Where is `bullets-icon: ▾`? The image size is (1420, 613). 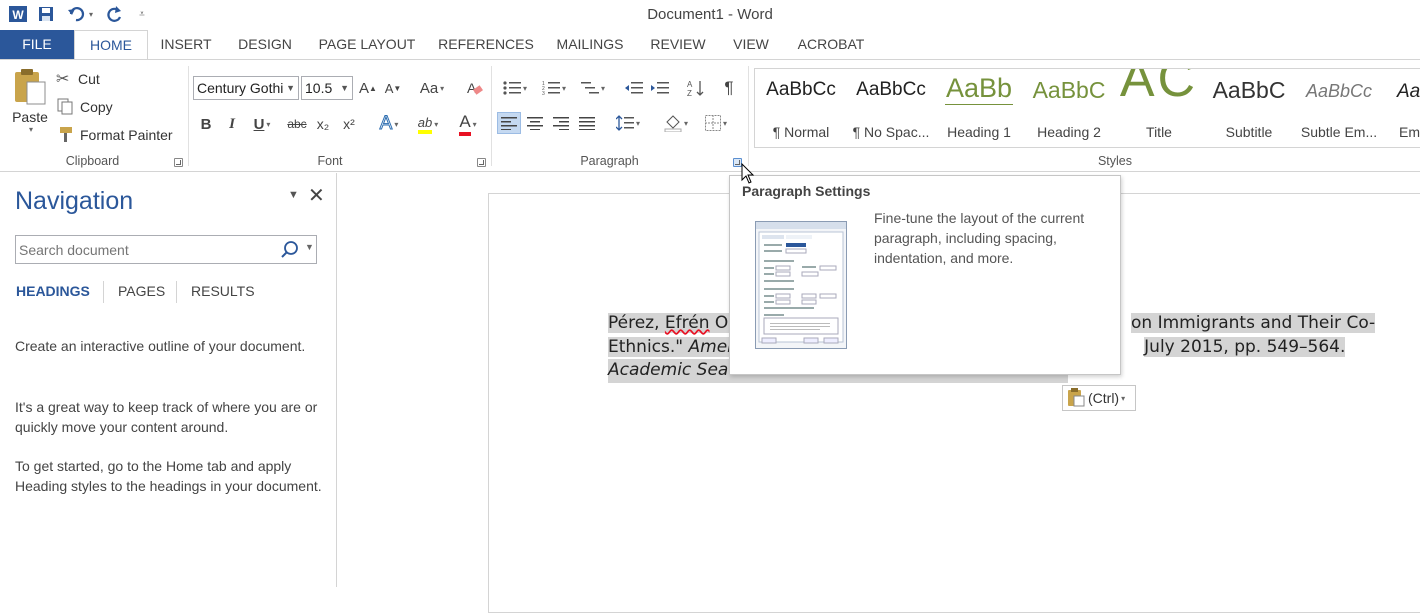
bullets-icon: ▾ is located at coordinates (515, 88).